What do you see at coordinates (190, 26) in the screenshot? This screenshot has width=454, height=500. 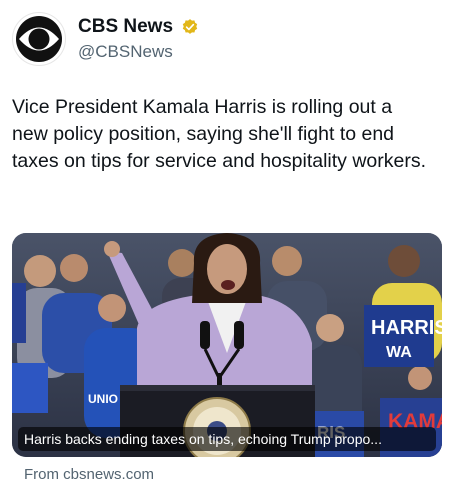 I see `verified-badge-icon` at bounding box center [190, 26].